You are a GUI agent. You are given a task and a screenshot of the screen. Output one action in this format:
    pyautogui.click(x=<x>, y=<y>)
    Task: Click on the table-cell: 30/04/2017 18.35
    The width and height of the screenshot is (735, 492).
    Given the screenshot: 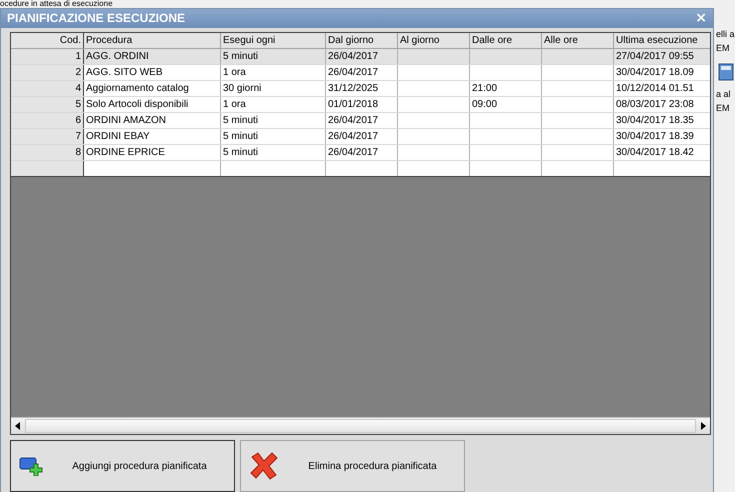 What is the action you would take?
    pyautogui.click(x=662, y=120)
    